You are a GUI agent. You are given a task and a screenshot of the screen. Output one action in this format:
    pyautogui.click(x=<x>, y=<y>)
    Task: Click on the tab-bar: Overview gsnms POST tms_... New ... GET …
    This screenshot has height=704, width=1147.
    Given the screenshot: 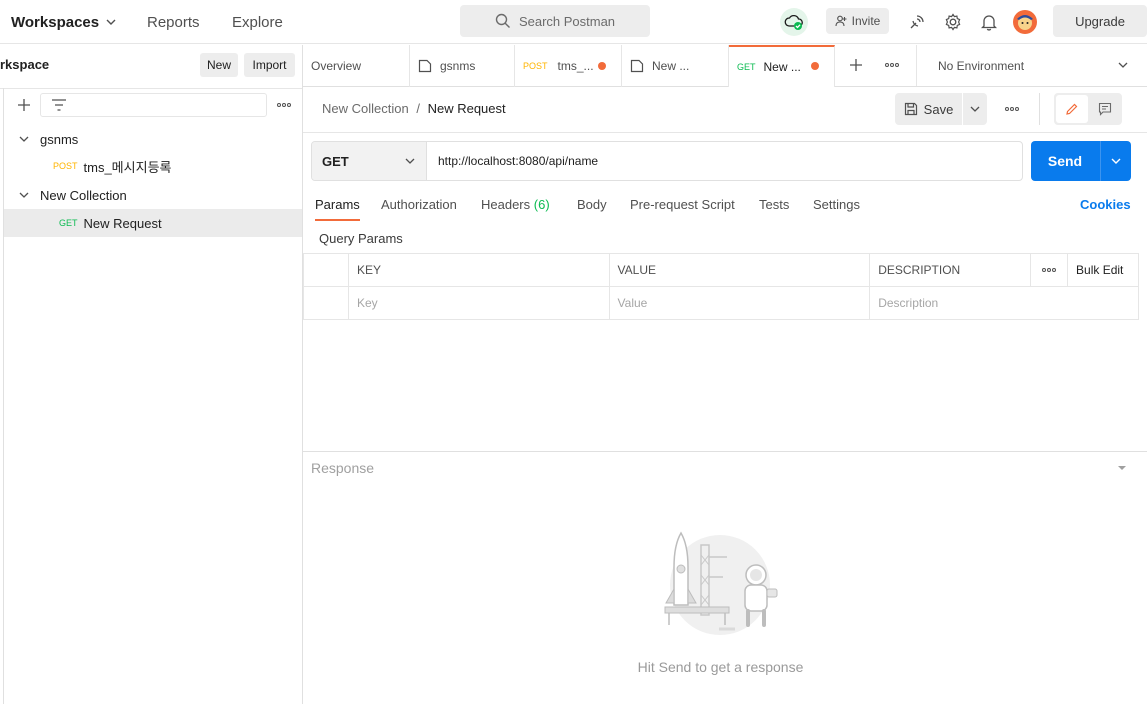 What is the action you would take?
    pyautogui.click(x=725, y=66)
    